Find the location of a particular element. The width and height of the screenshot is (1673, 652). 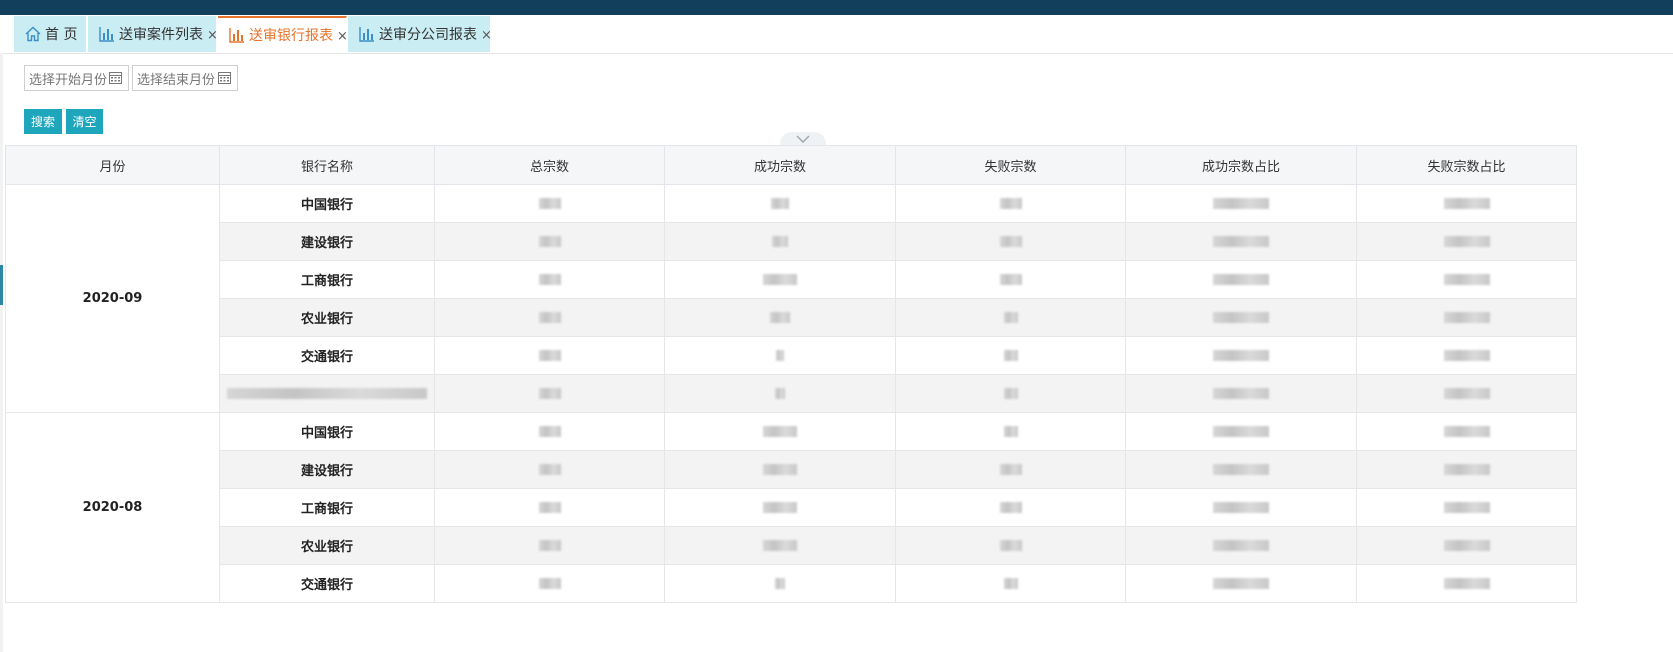

month-cell: 2020-08 is located at coordinates (112, 507).